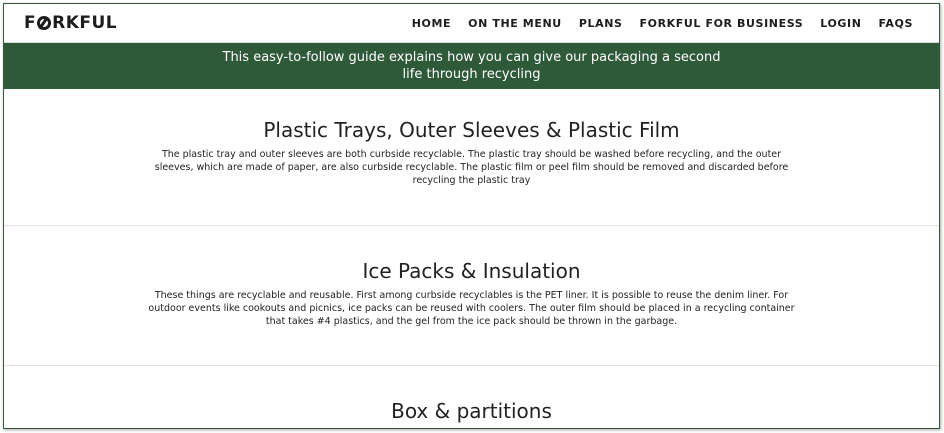 The image size is (944, 433). What do you see at coordinates (471, 411) in the screenshot?
I see `section-title: Box & partitions` at bounding box center [471, 411].